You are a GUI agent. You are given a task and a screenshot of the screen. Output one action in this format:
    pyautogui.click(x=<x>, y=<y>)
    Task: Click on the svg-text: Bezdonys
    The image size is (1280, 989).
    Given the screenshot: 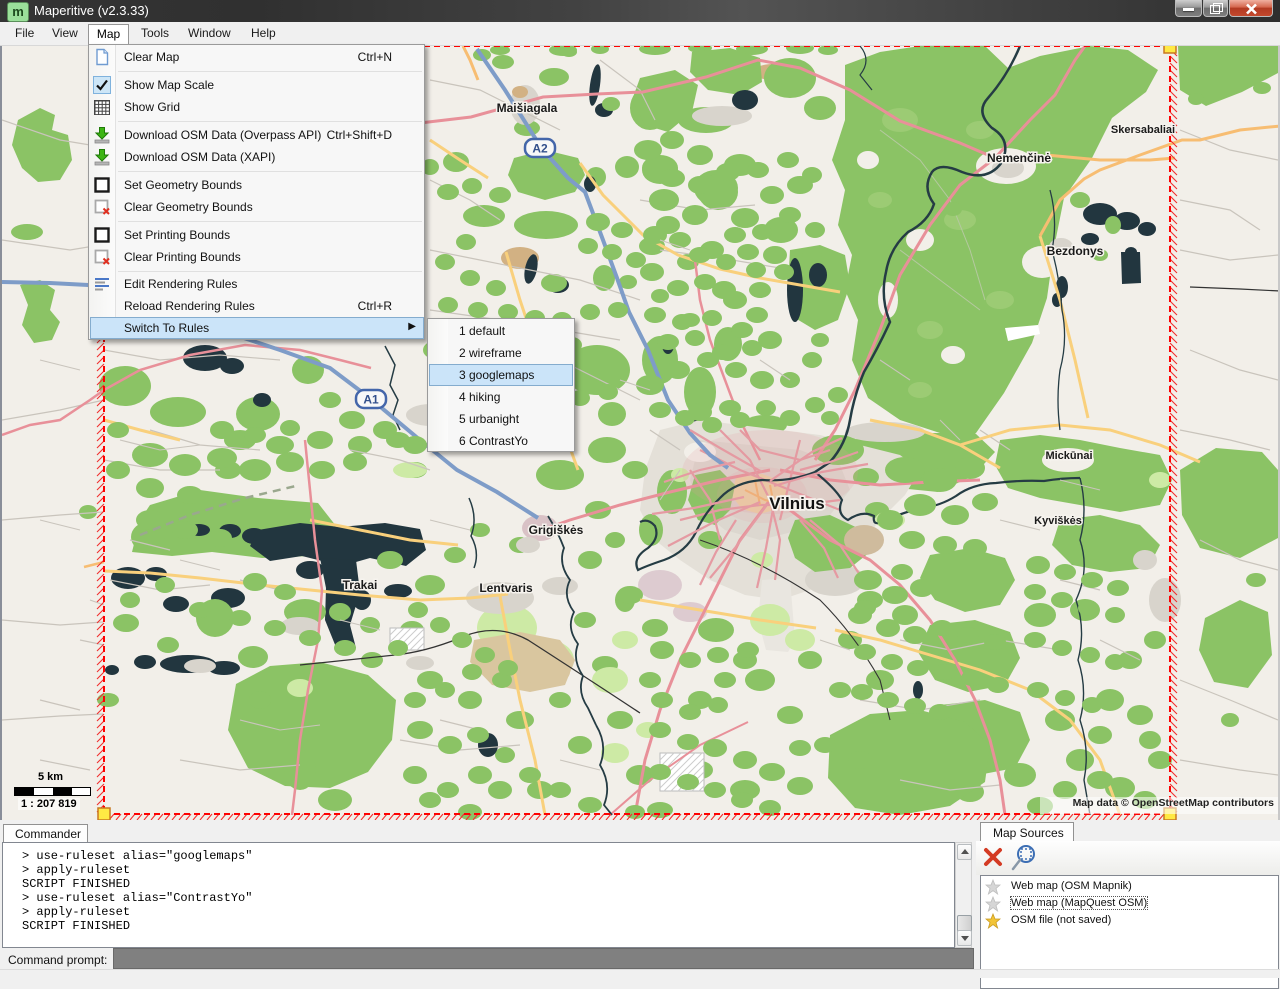 What is the action you would take?
    pyautogui.click(x=1075, y=251)
    